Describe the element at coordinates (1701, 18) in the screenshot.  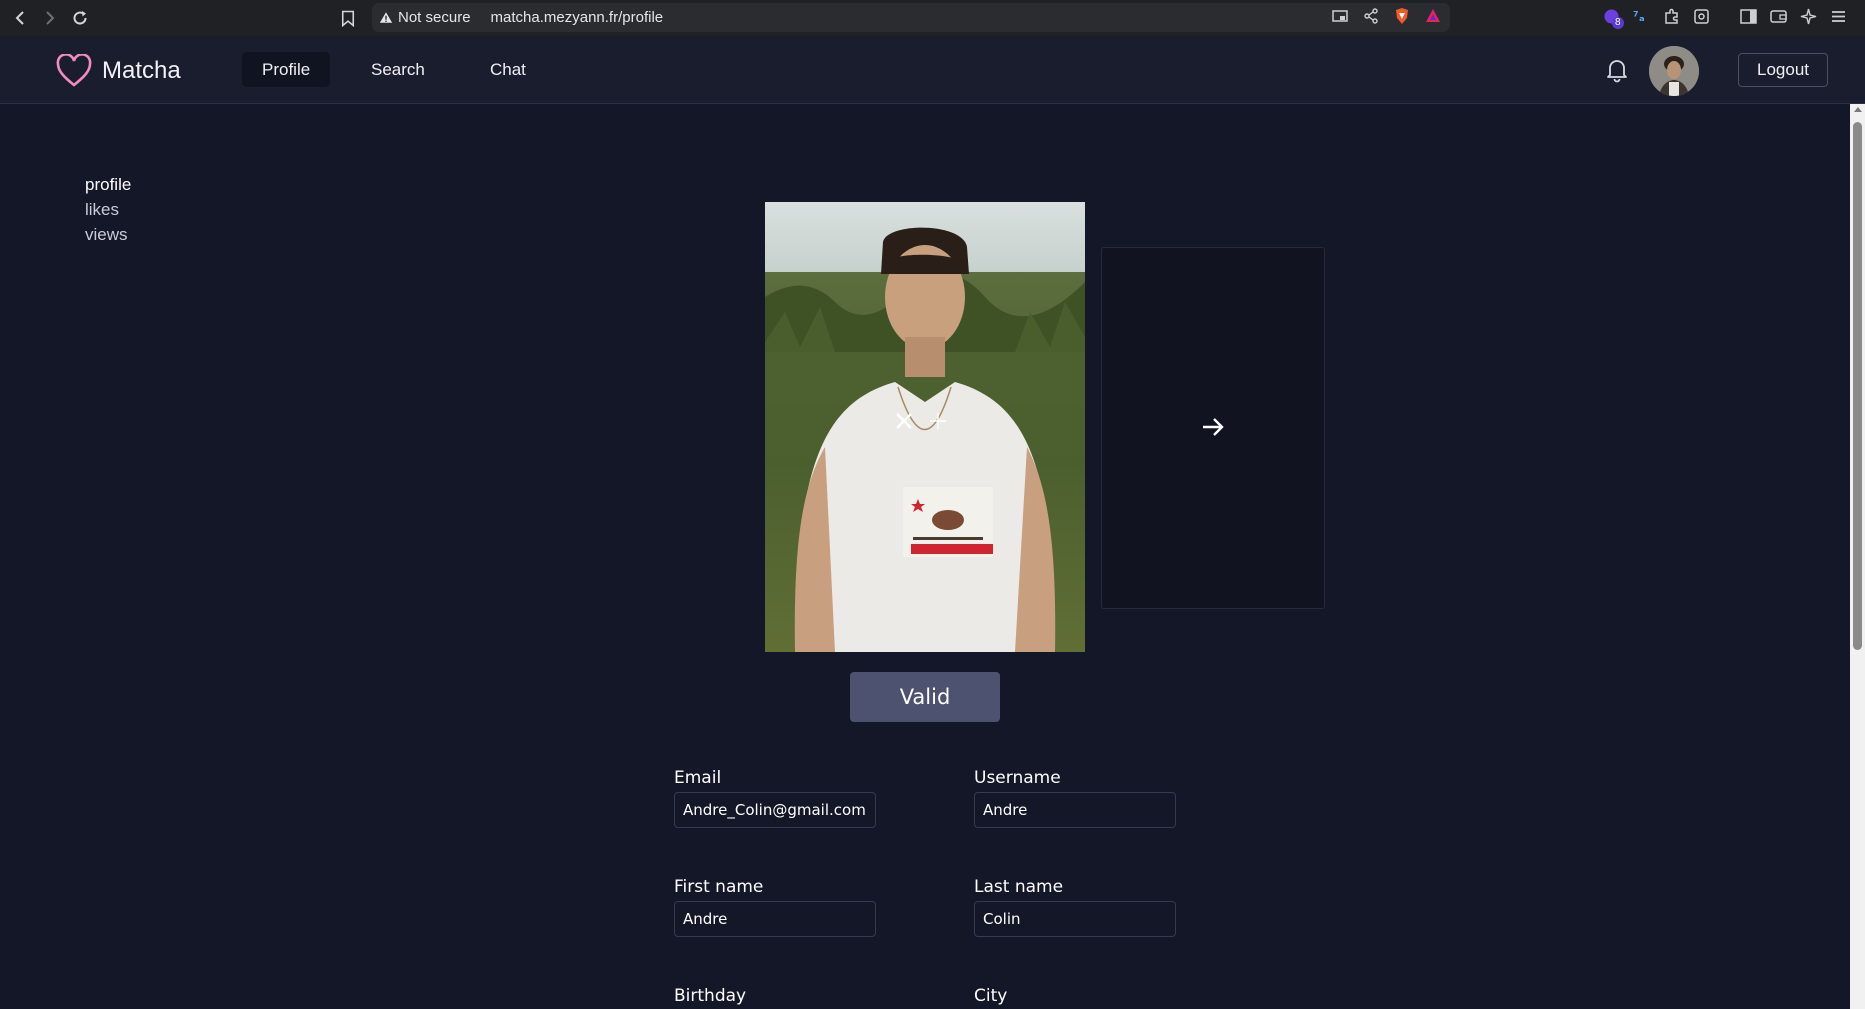
I see `screenshot-icon` at that location.